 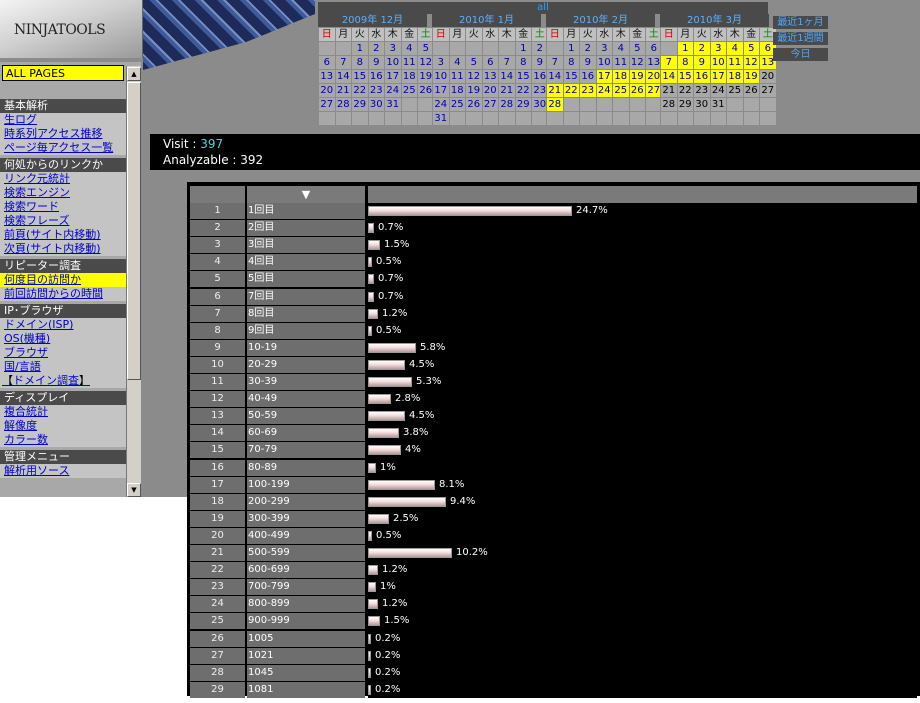 What do you see at coordinates (714, 20) in the screenshot?
I see `calendar-month-title: 2010年 3月` at bounding box center [714, 20].